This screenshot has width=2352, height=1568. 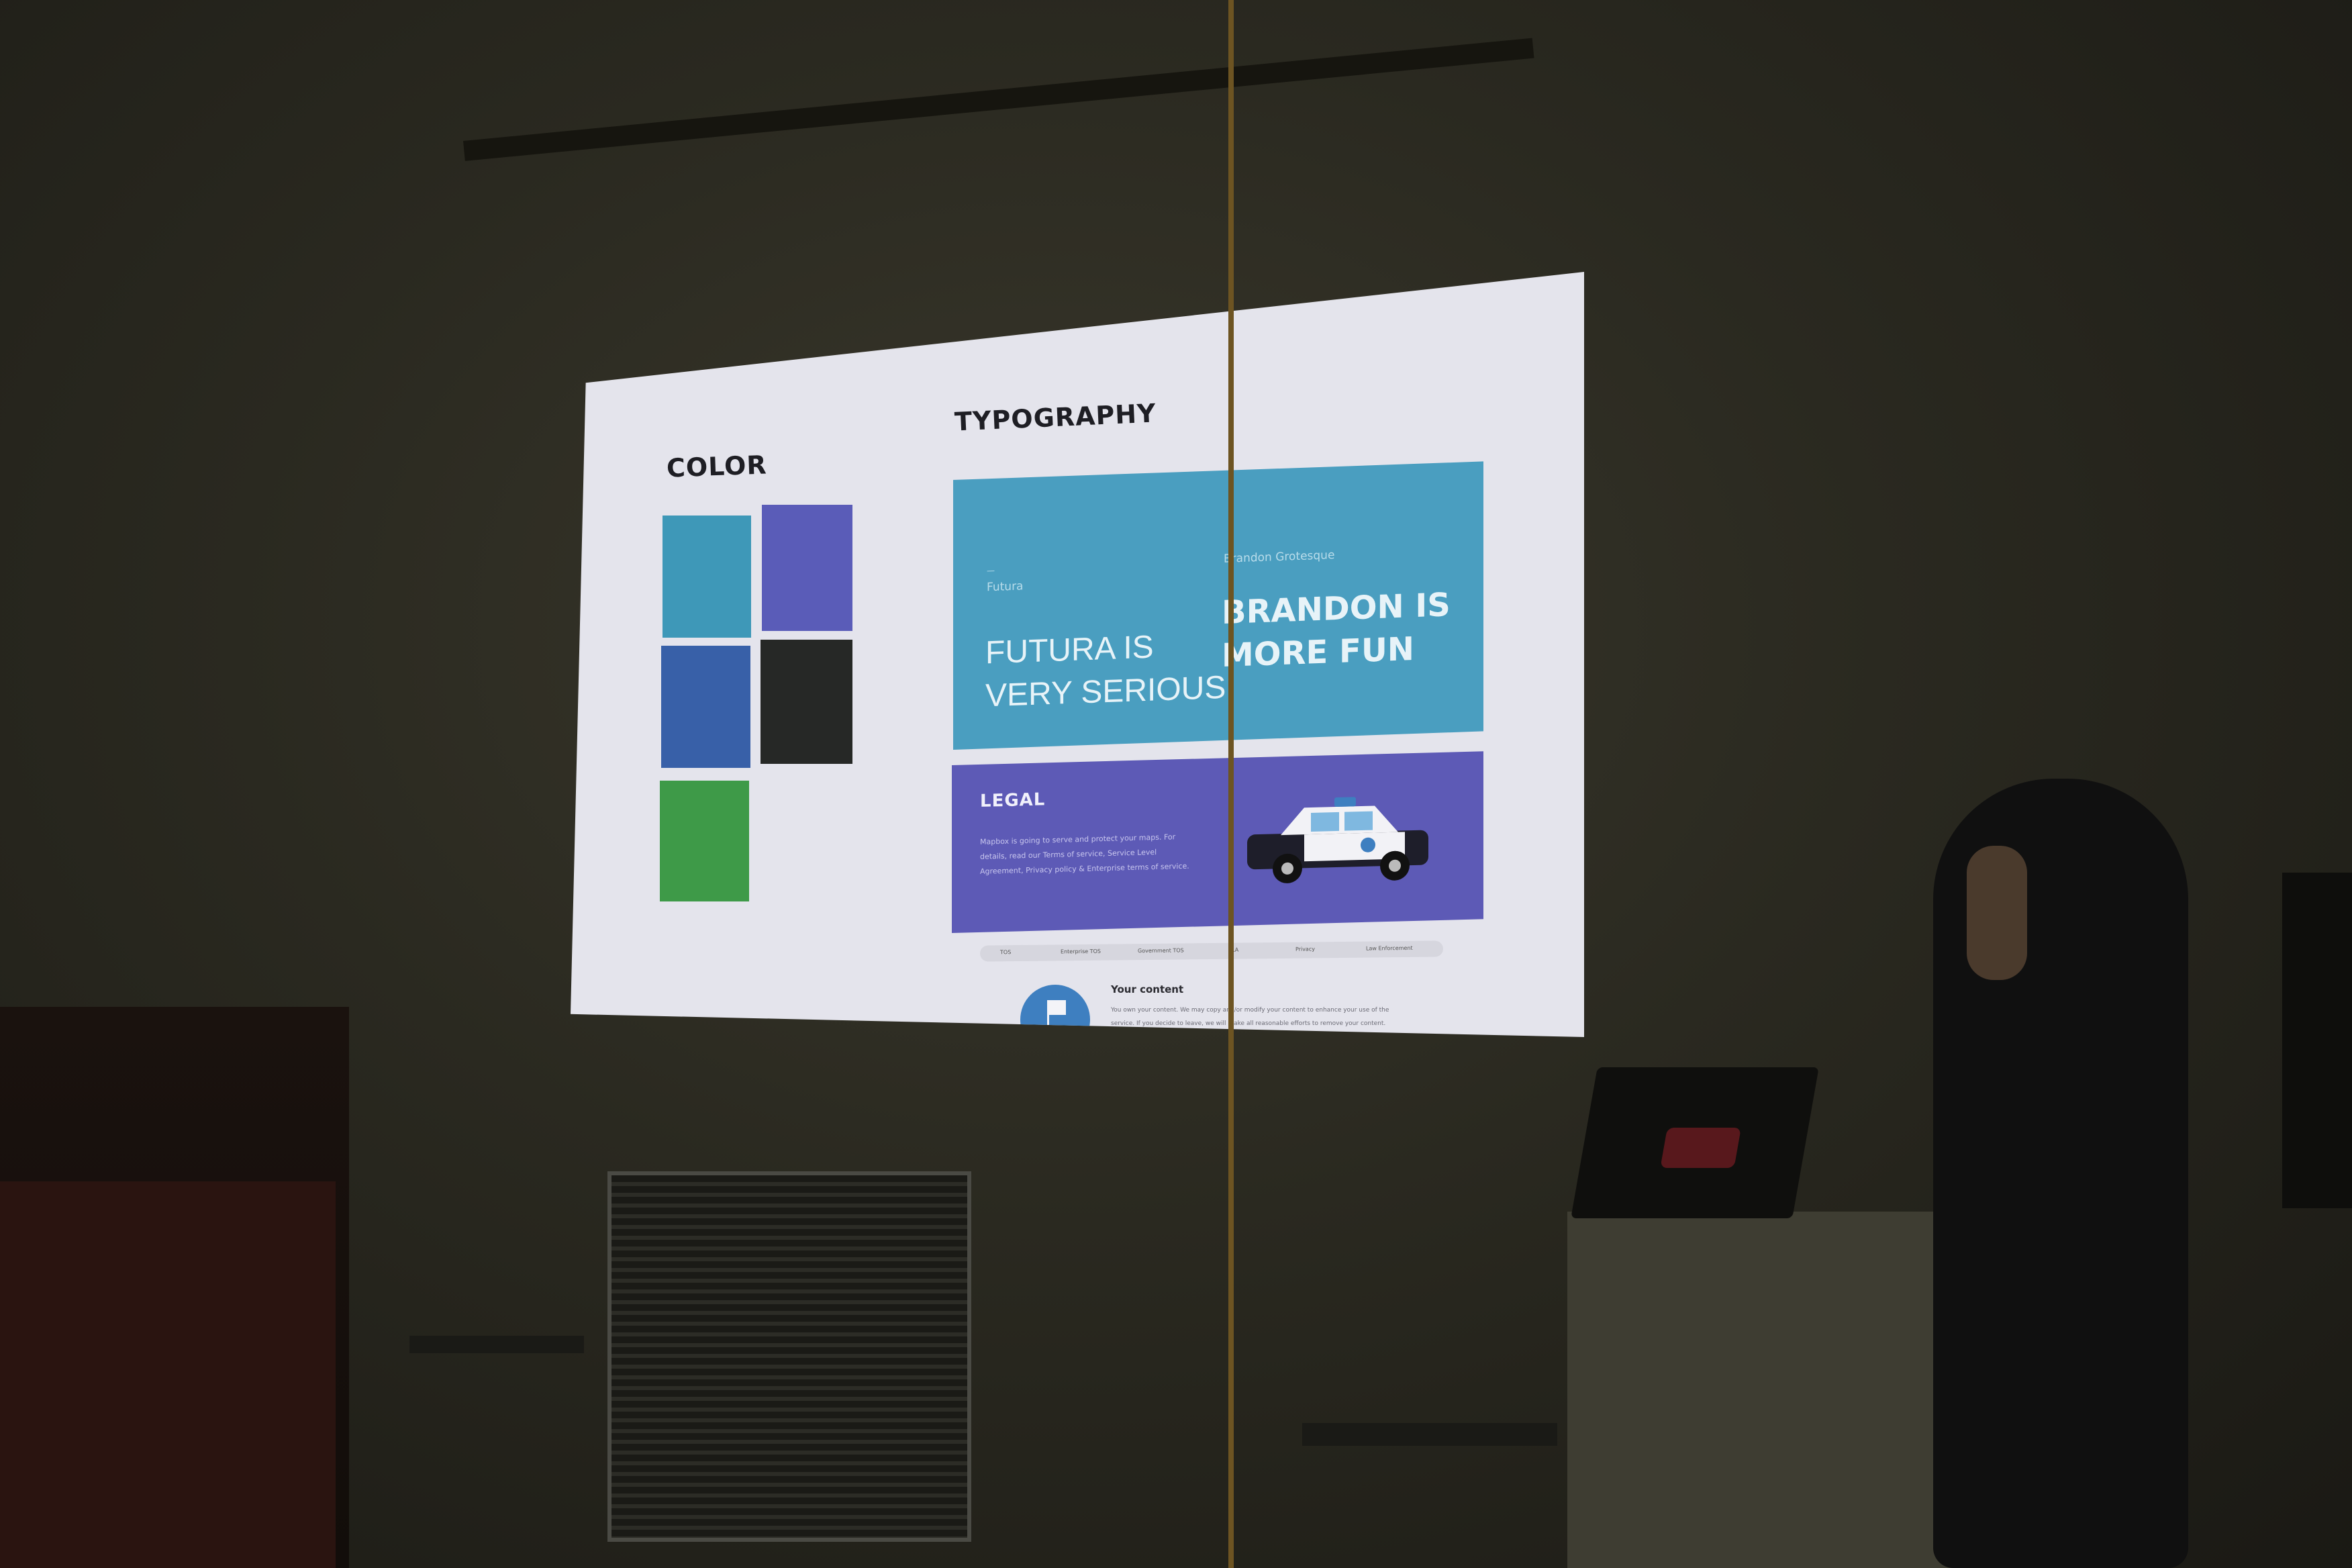 What do you see at coordinates (497, 1344) in the screenshot?
I see `stool-left` at bounding box center [497, 1344].